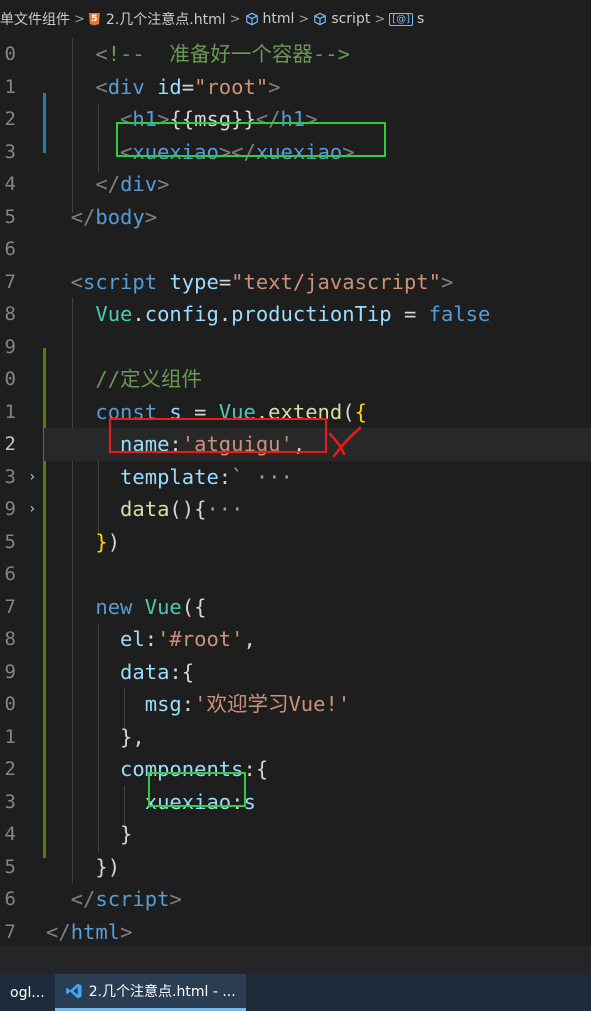 This screenshot has height=1011, width=591. I want to click on code-token: html, so click(95, 931).